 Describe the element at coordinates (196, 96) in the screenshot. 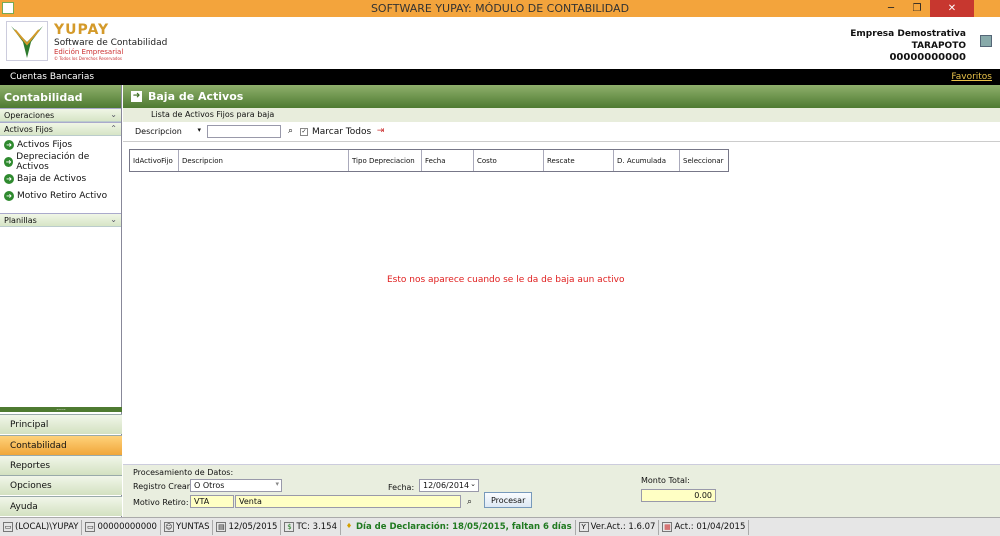

I see `panel-title: Baja de Activos` at that location.